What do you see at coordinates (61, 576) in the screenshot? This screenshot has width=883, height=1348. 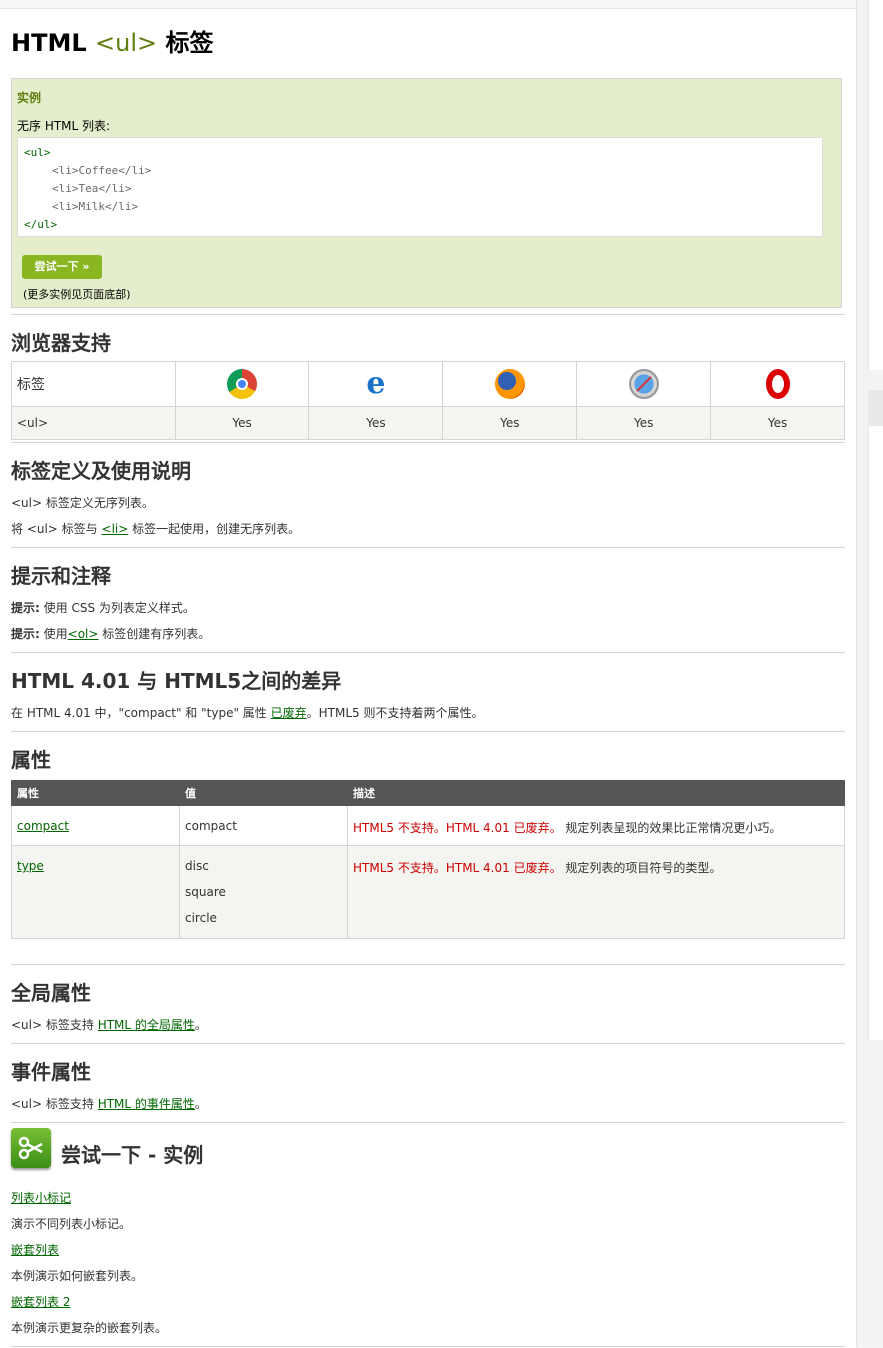 I see `tips-heading: 提示和注释` at bounding box center [61, 576].